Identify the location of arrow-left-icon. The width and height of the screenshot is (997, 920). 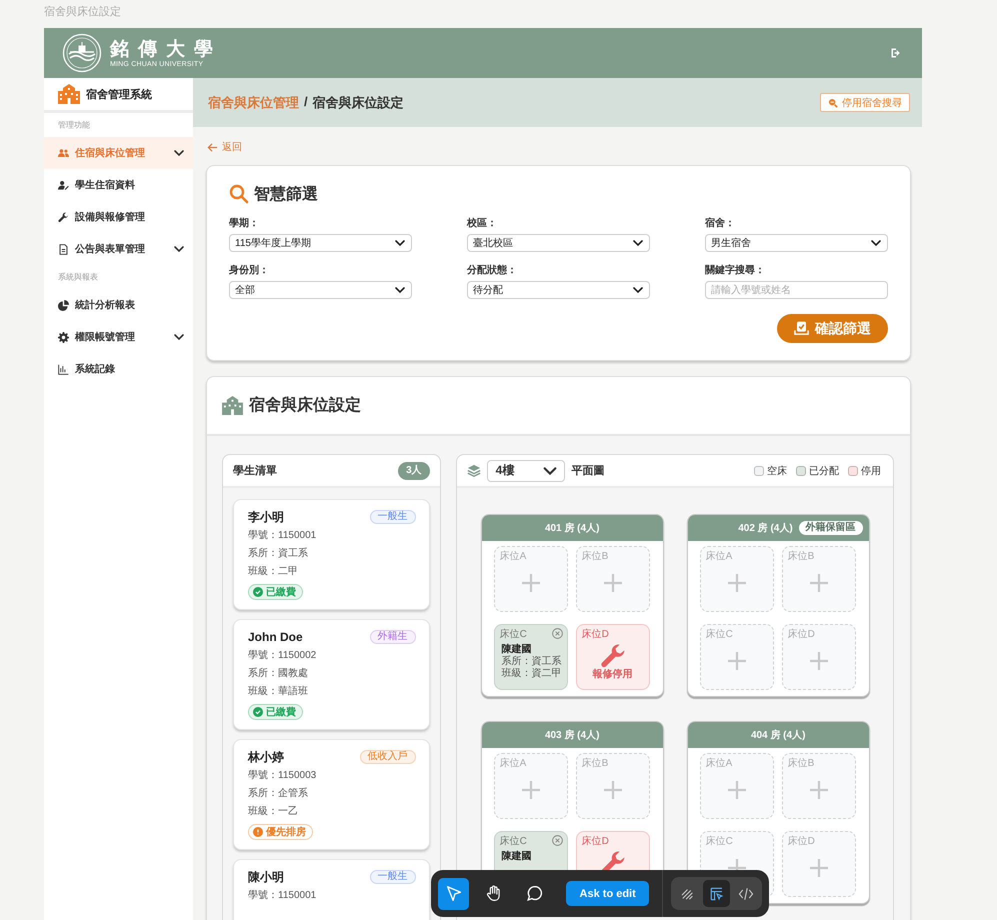
(212, 147).